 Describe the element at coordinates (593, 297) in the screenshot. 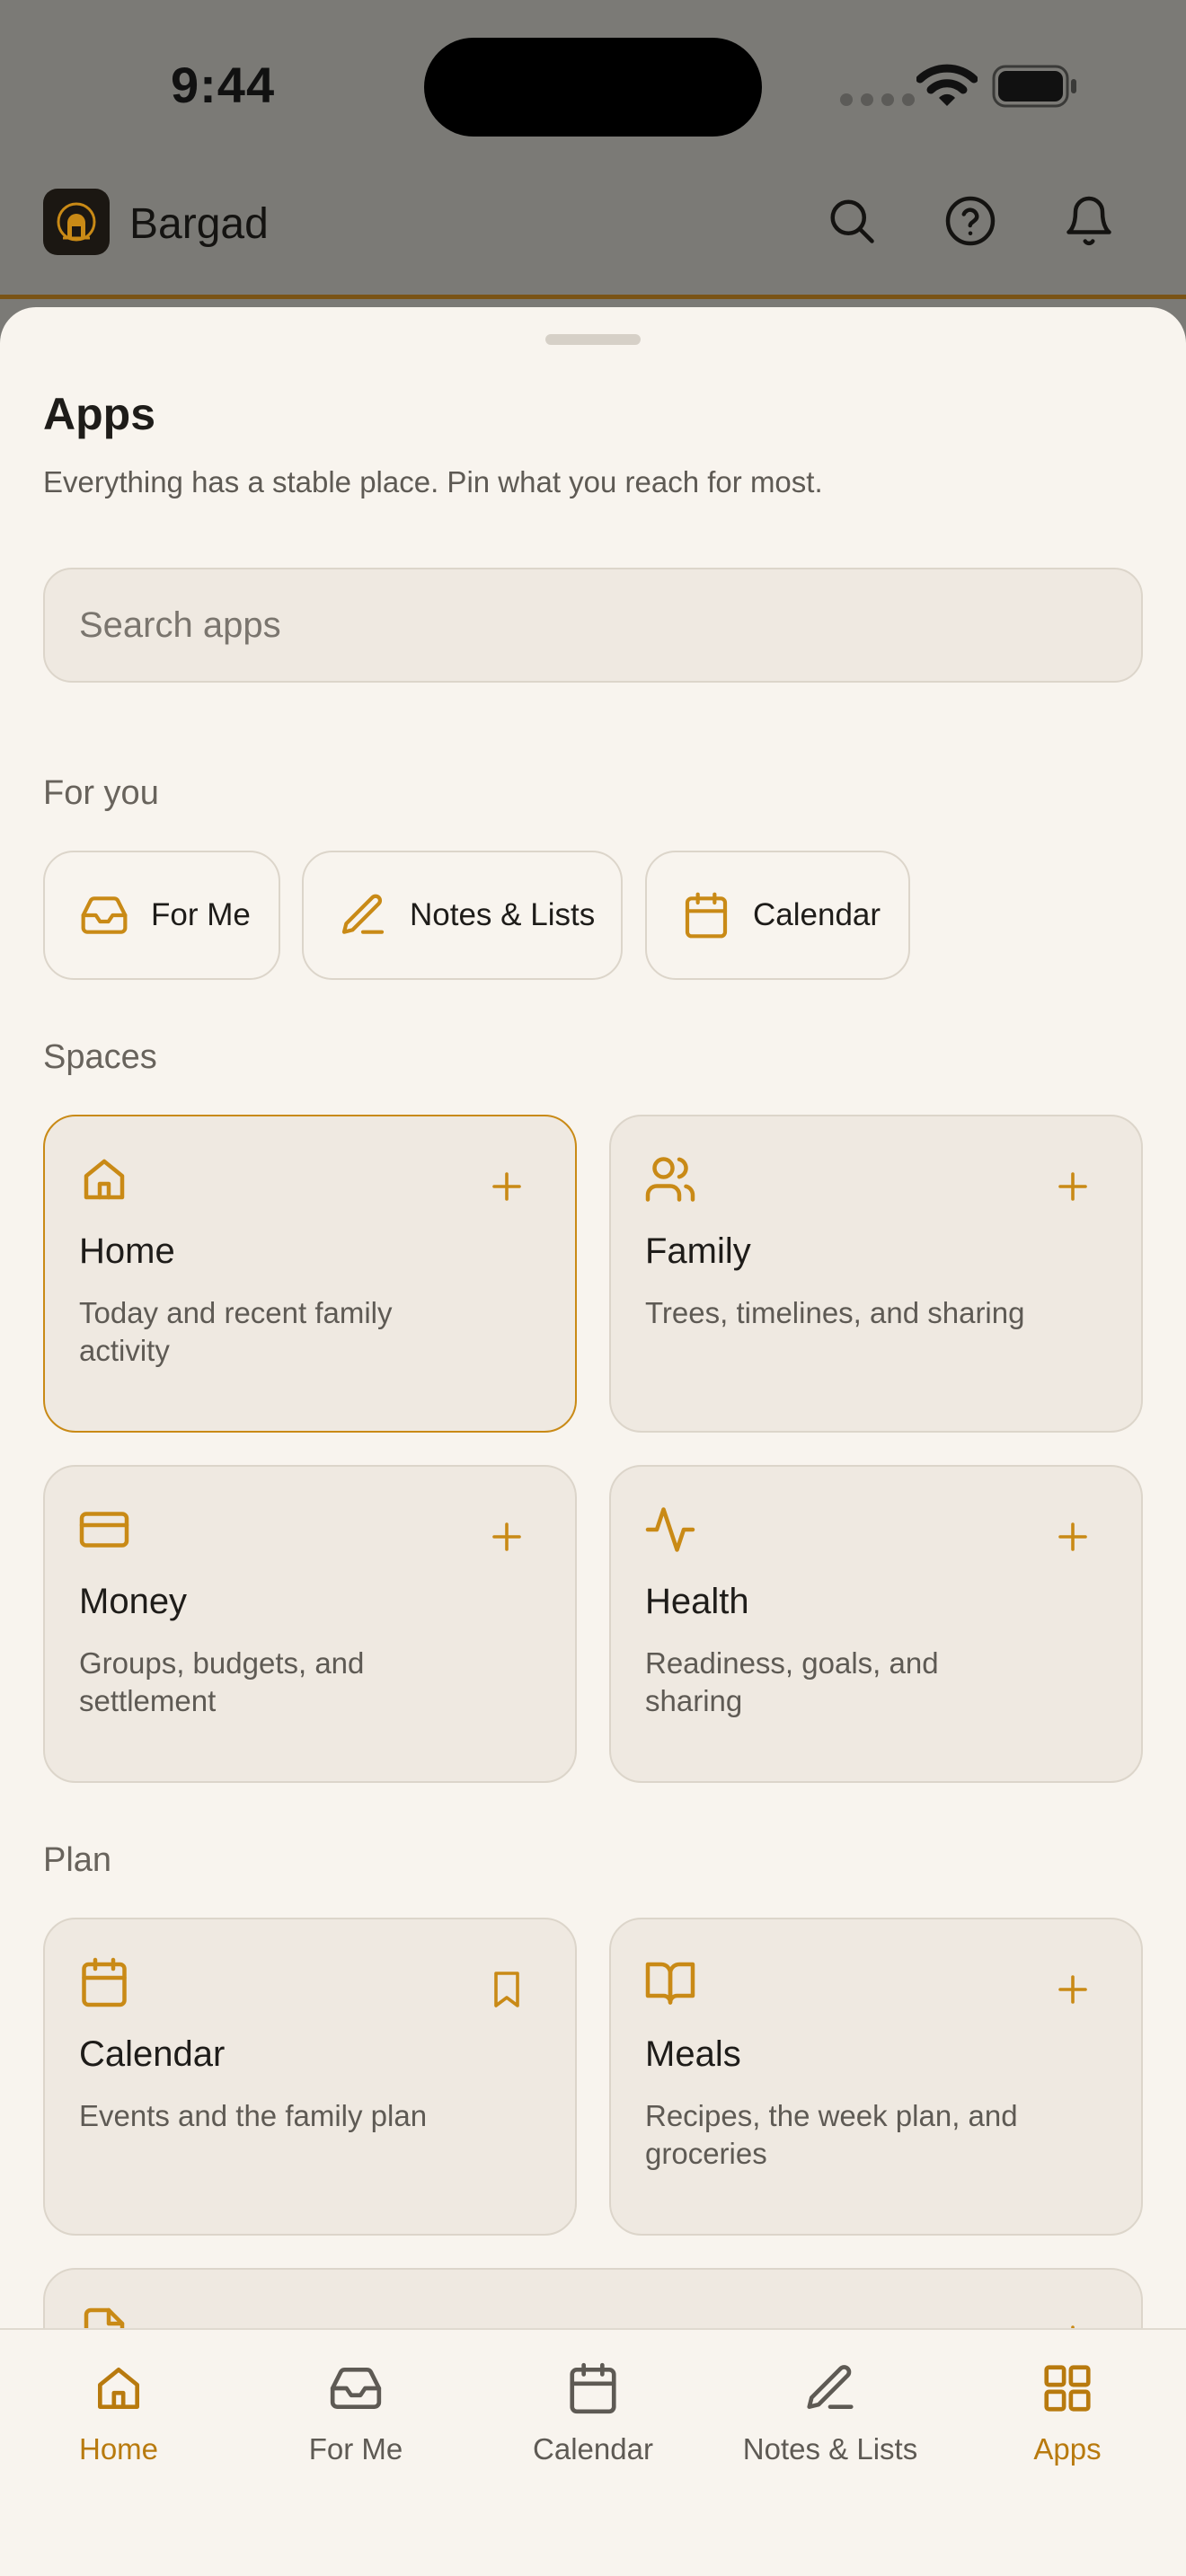

I see `header-divider` at that location.